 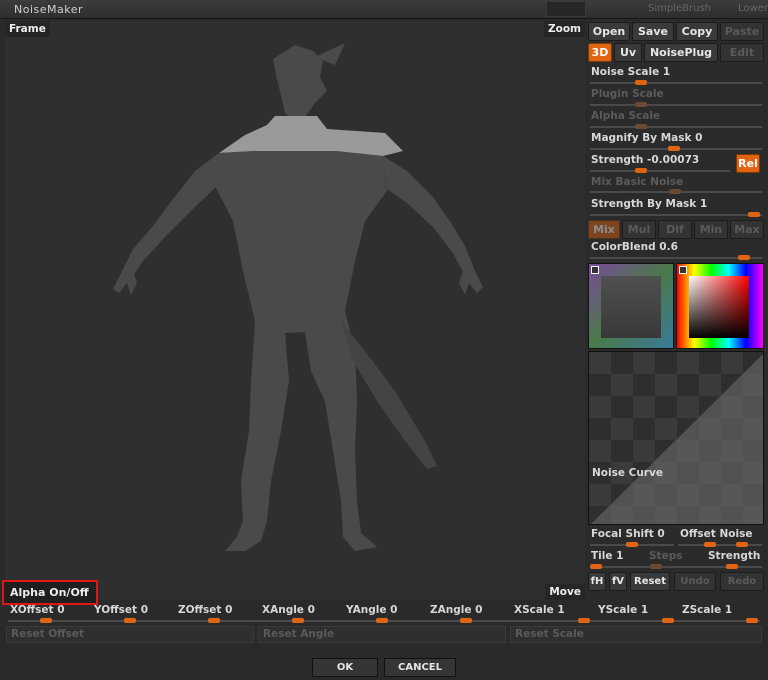 What do you see at coordinates (130, 620) in the screenshot?
I see `yoffset-slider` at bounding box center [130, 620].